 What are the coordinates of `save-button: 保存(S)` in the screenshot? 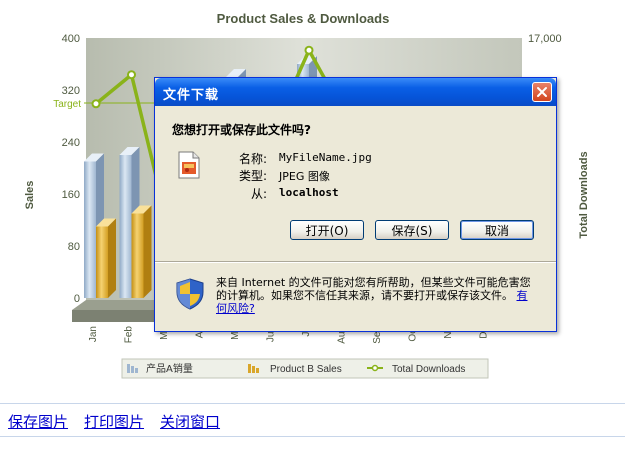 It's located at (412, 230).